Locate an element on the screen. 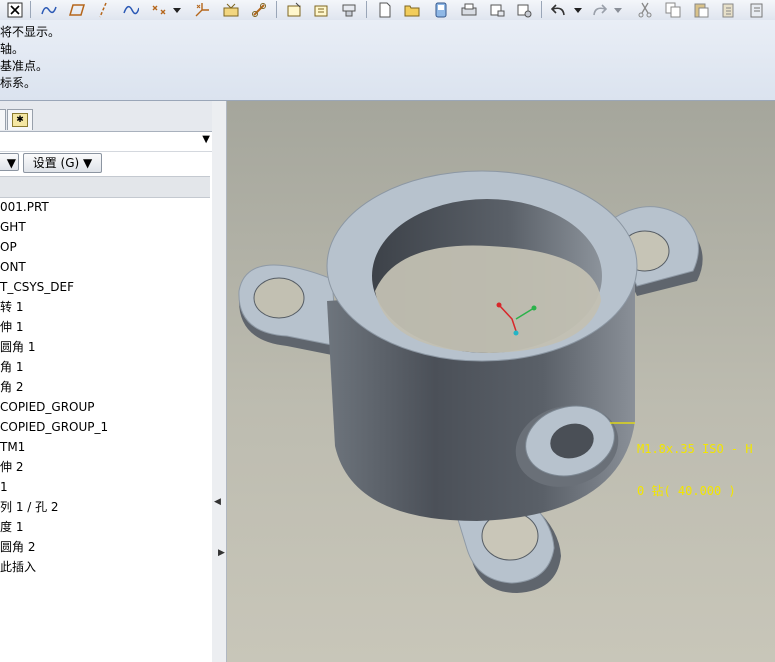  tree-item: T_CSYS_DEF is located at coordinates (37, 287).